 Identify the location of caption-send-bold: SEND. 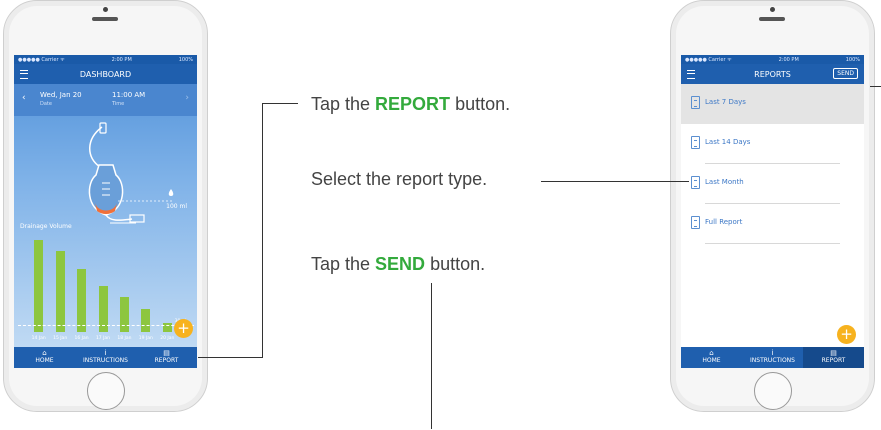
(400, 264).